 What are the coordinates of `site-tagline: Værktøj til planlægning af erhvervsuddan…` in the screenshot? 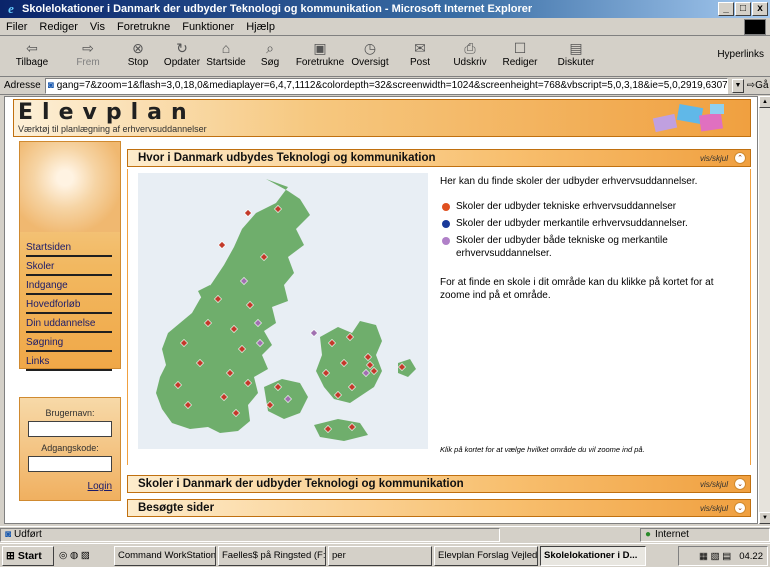 It's located at (112, 129).